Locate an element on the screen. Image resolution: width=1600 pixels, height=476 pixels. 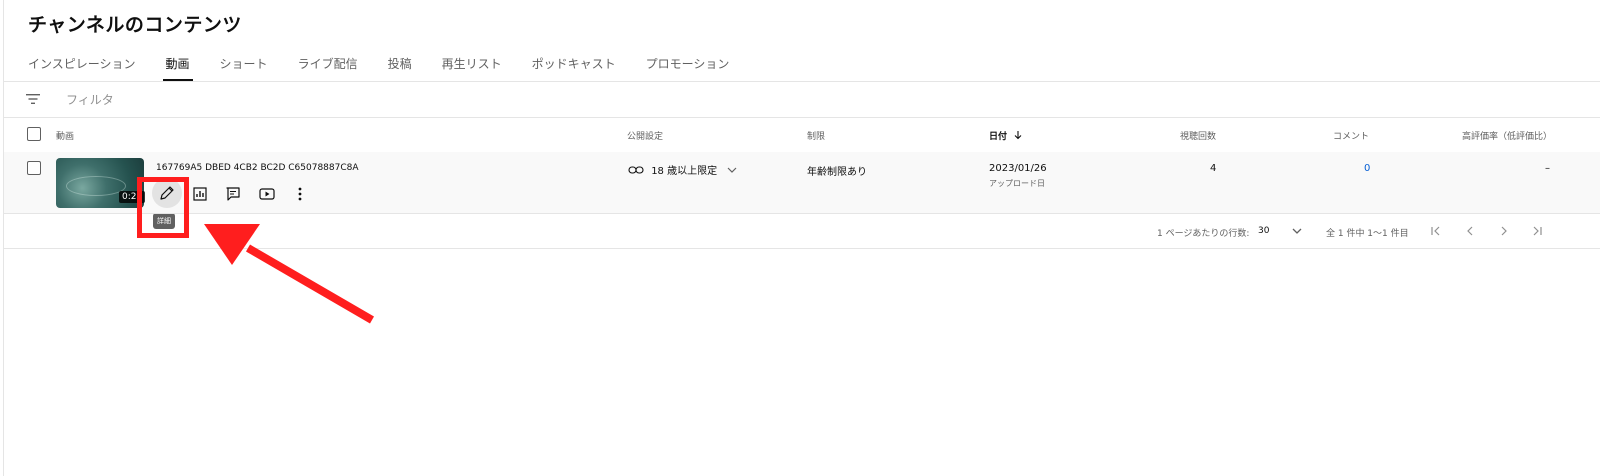
annotation-highlight-box is located at coordinates (163, 207).